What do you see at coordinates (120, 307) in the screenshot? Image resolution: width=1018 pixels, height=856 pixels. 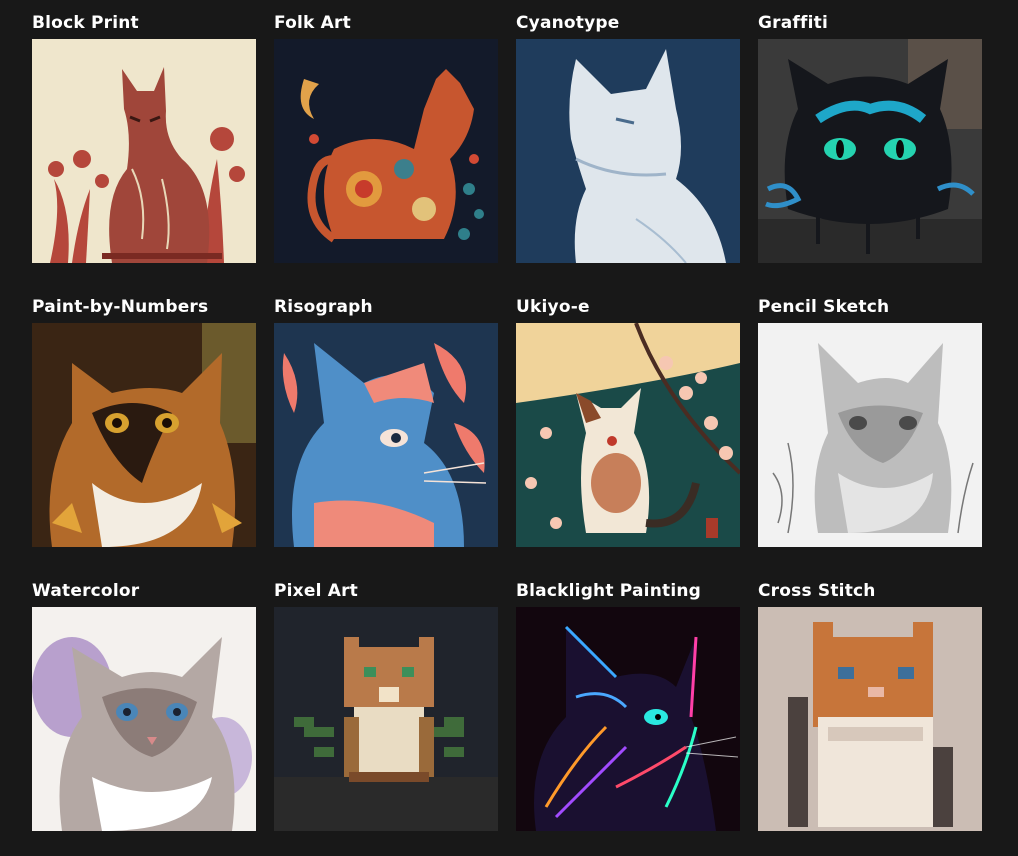 I see `card-label: Paint-by-Numbers` at bounding box center [120, 307].